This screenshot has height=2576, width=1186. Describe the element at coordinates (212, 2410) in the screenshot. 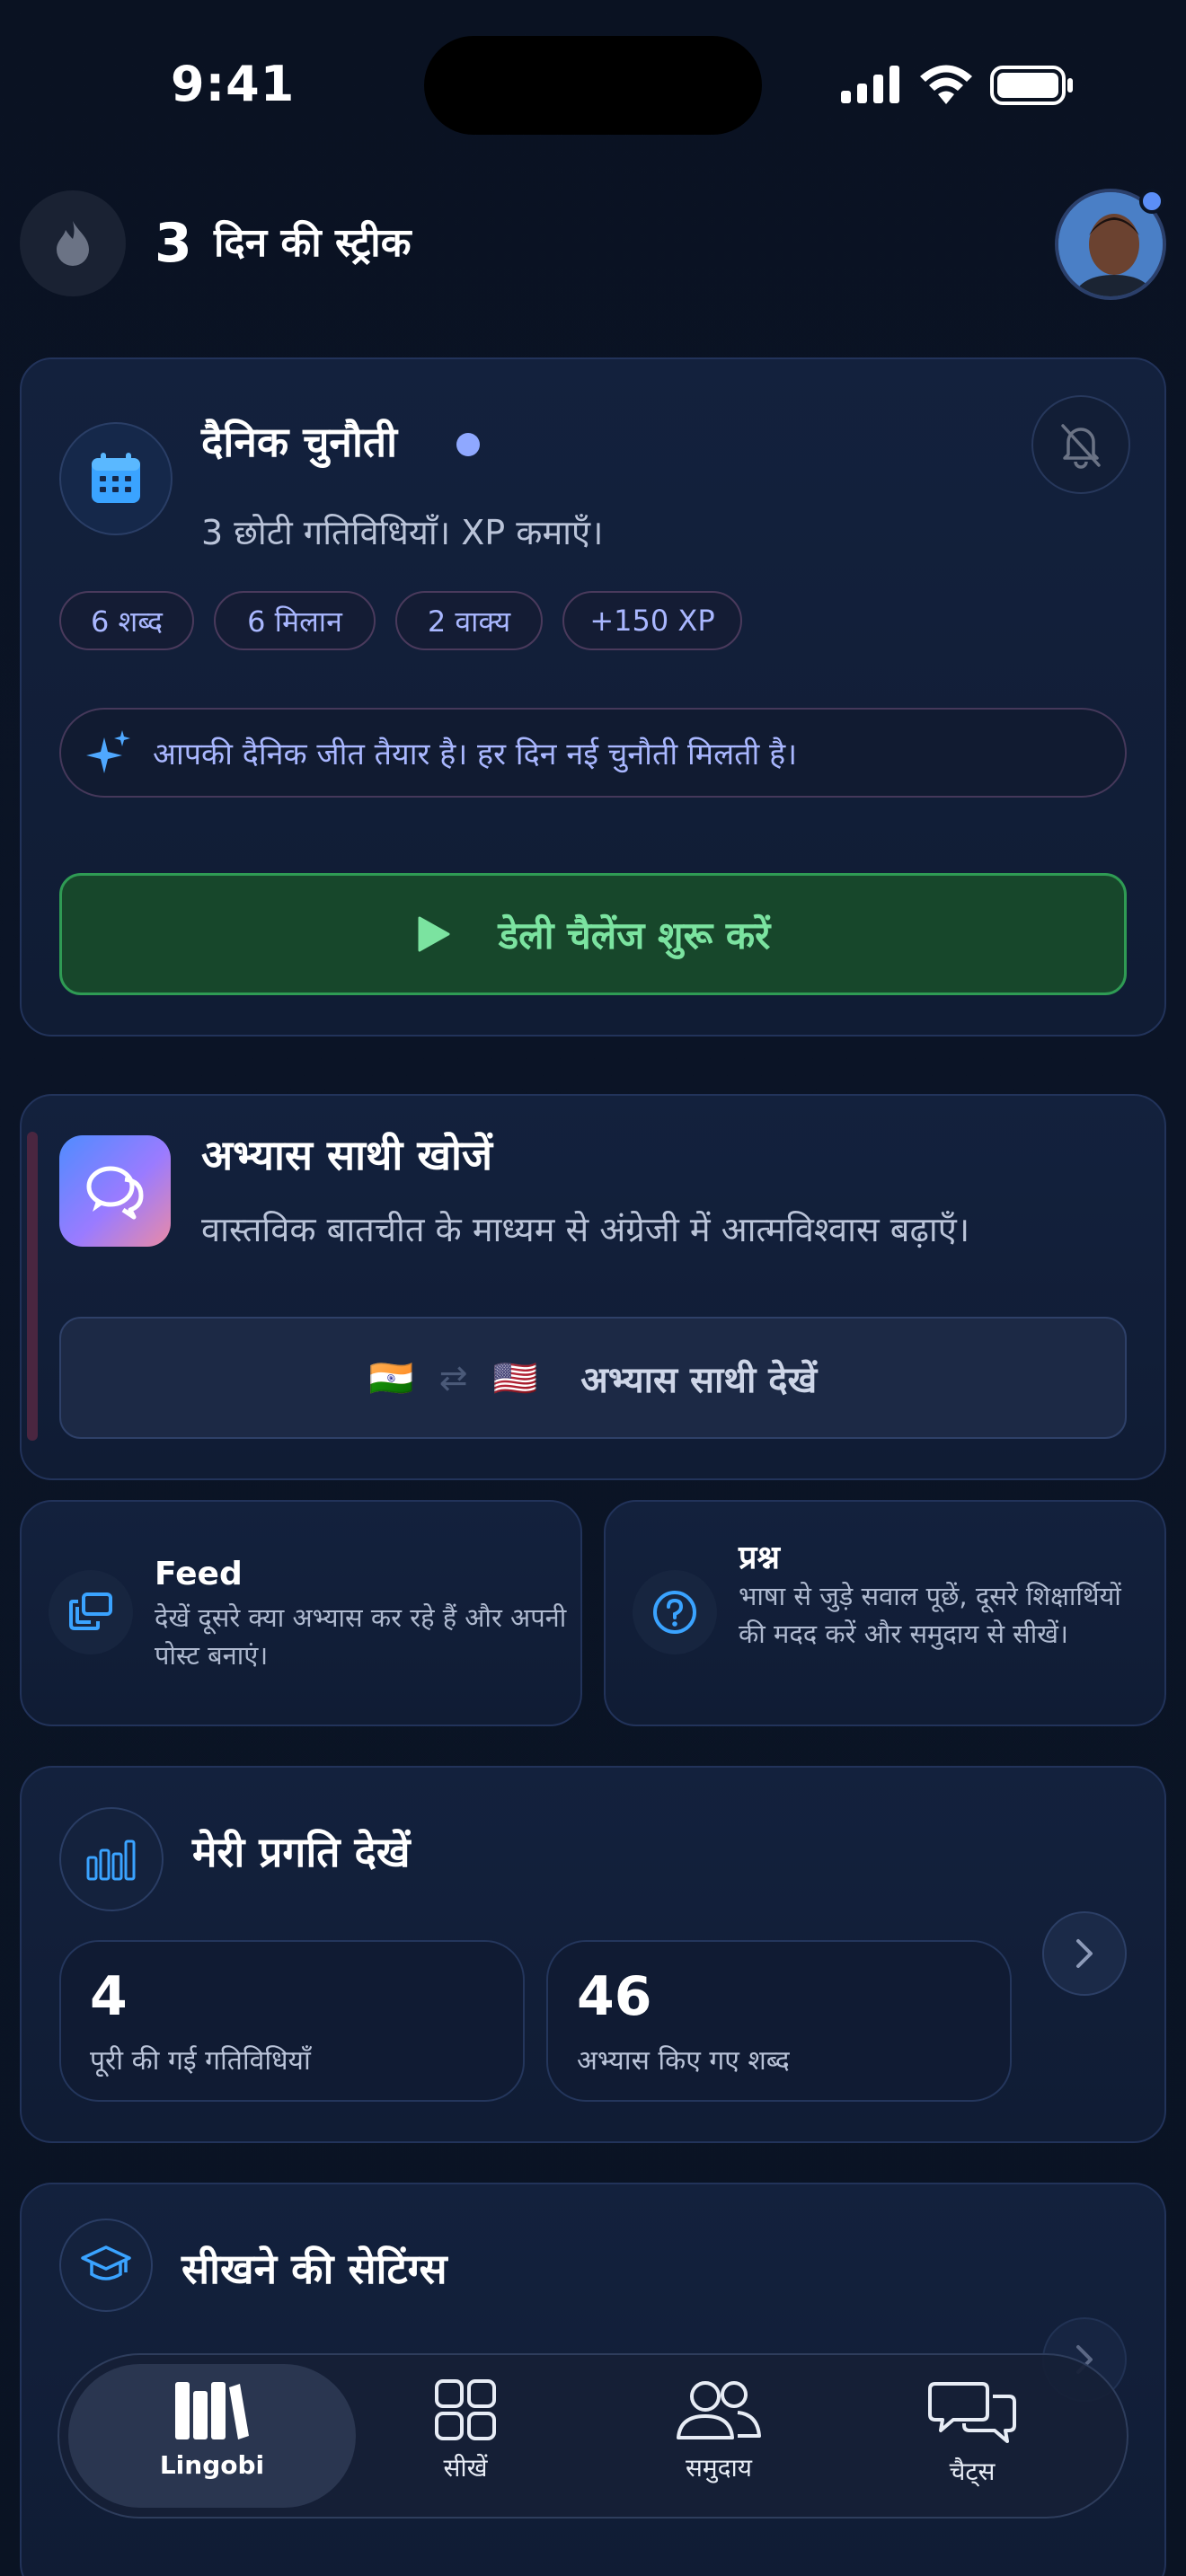

I see `library-icon` at that location.